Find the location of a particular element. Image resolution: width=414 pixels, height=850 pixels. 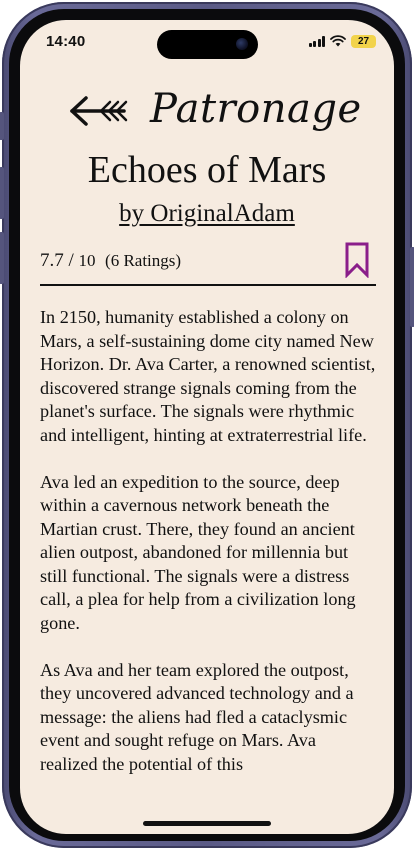

rating-max: 10 is located at coordinates (87, 260).